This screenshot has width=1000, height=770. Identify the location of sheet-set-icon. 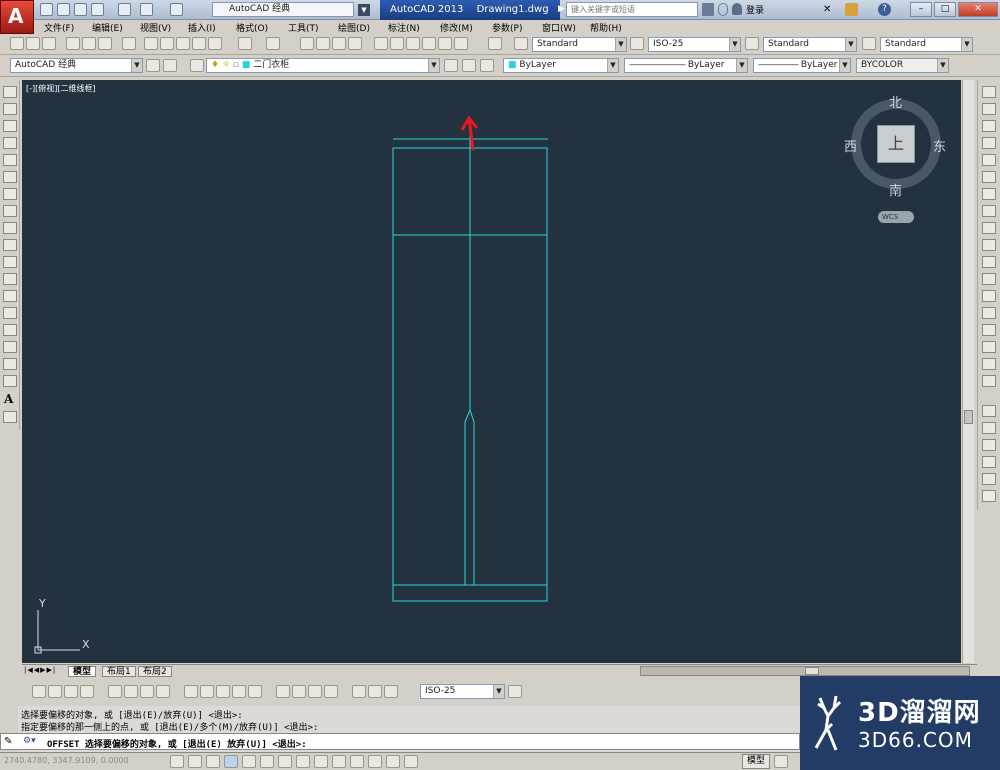
(429, 43).